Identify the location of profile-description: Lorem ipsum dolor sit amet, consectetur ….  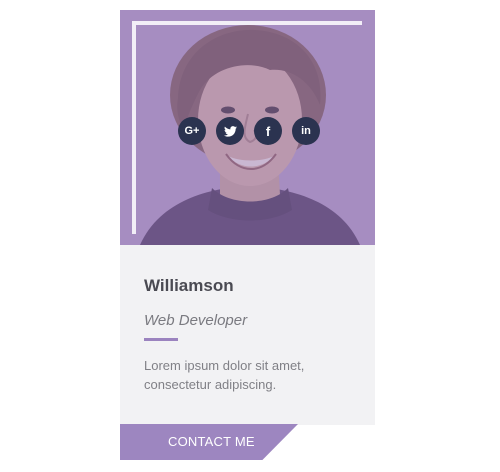
(224, 375).